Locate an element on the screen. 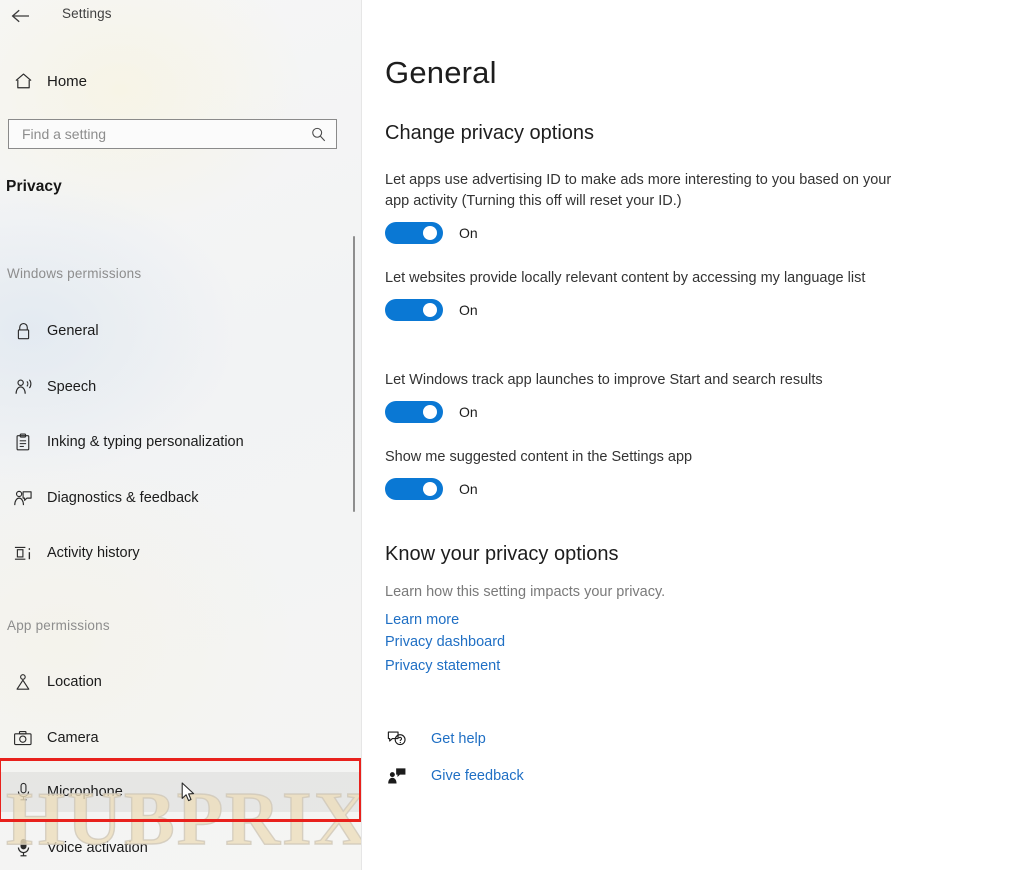 The image size is (1024, 870). speech-person-icon is located at coordinates (23, 387).